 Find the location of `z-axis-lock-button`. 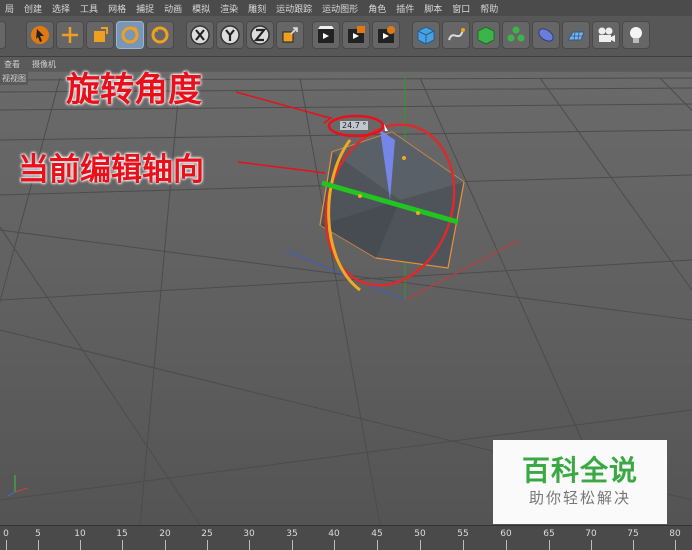

z-axis-lock-button is located at coordinates (260, 35).